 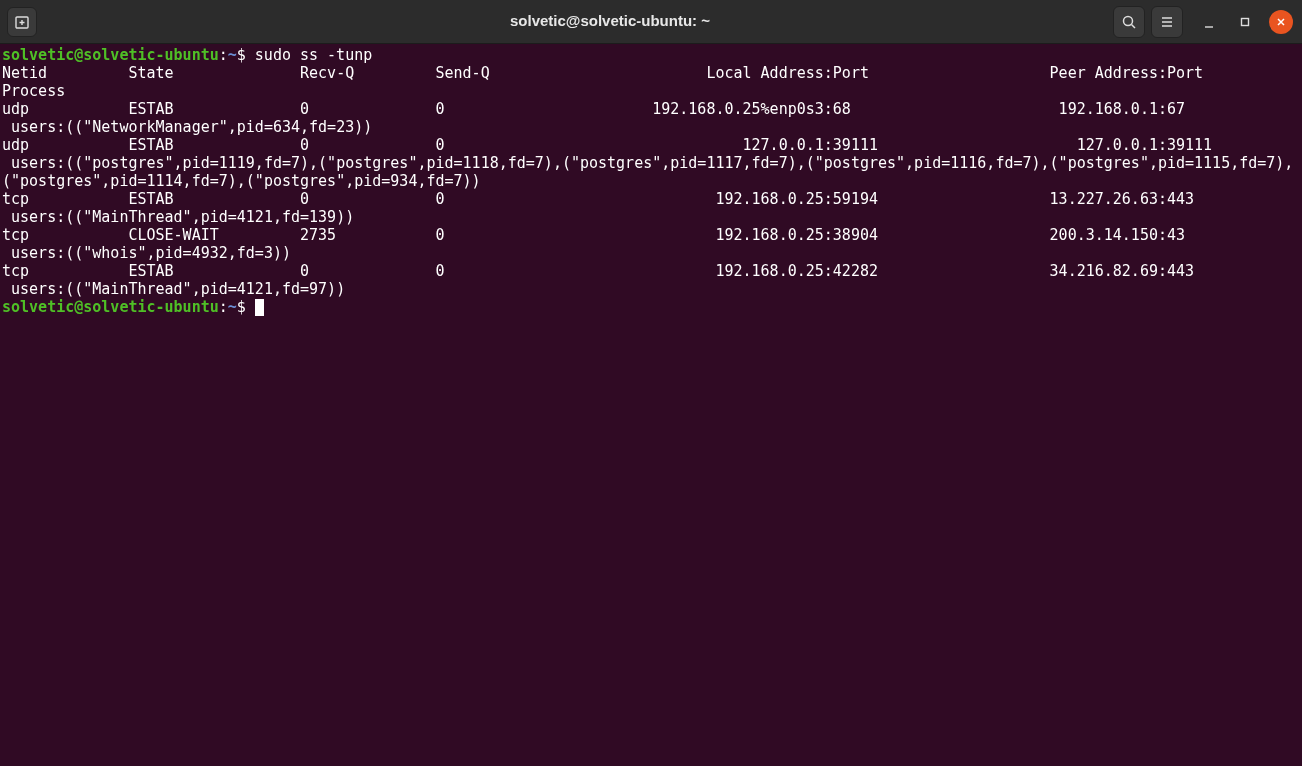 I want to click on menu-icon, so click(x=1167, y=21).